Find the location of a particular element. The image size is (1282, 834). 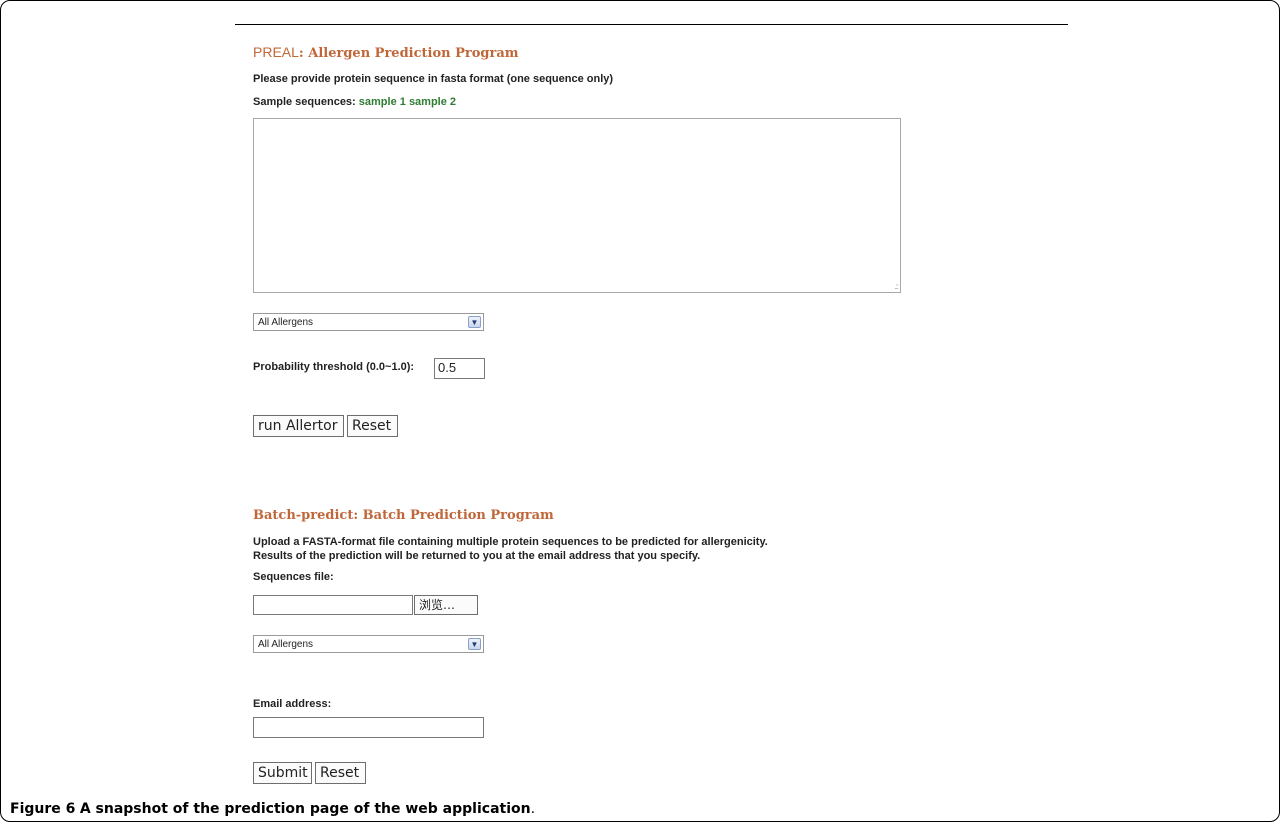

sample-2-link: sample 2 is located at coordinates (432, 102).